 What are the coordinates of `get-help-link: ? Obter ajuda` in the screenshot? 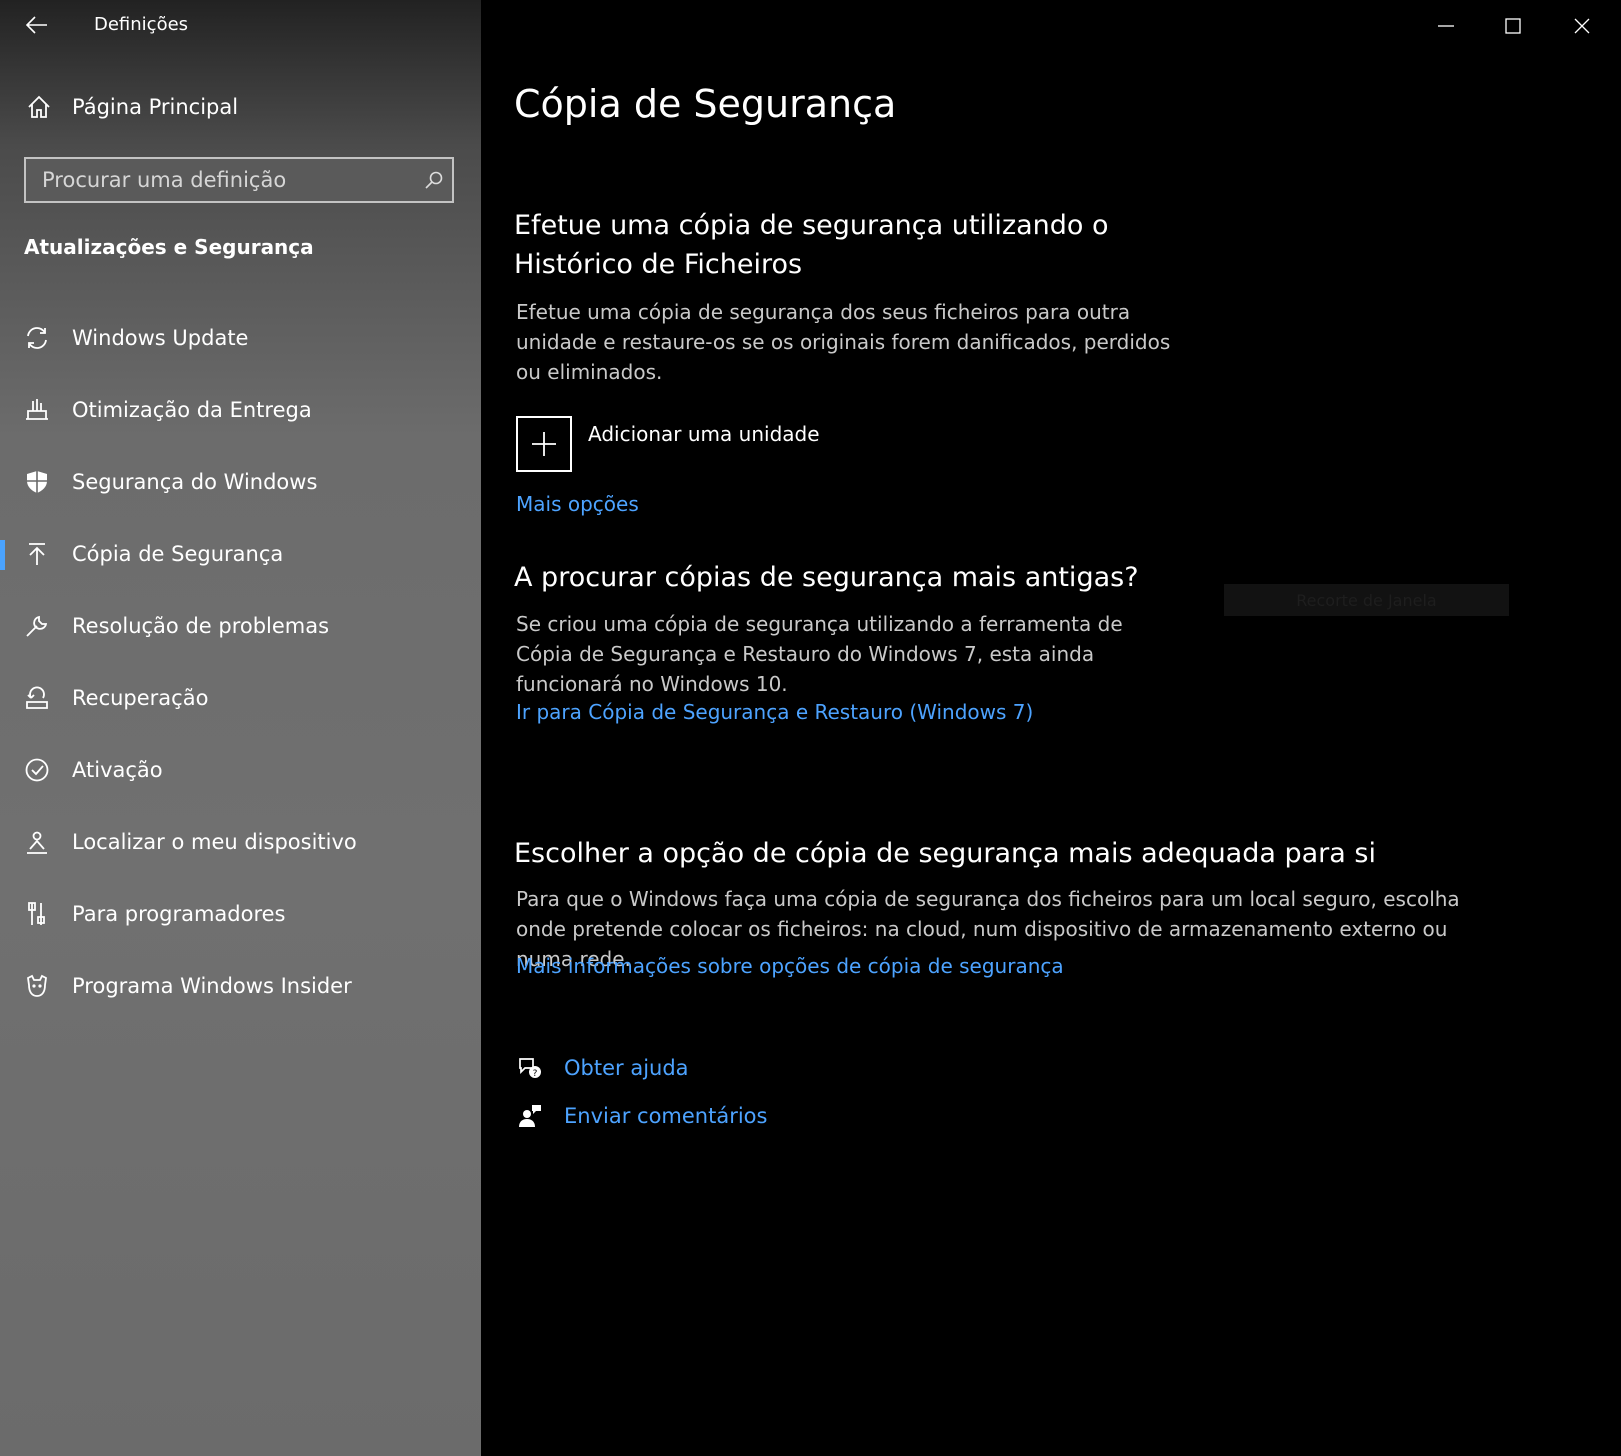 It's located at (602, 1068).